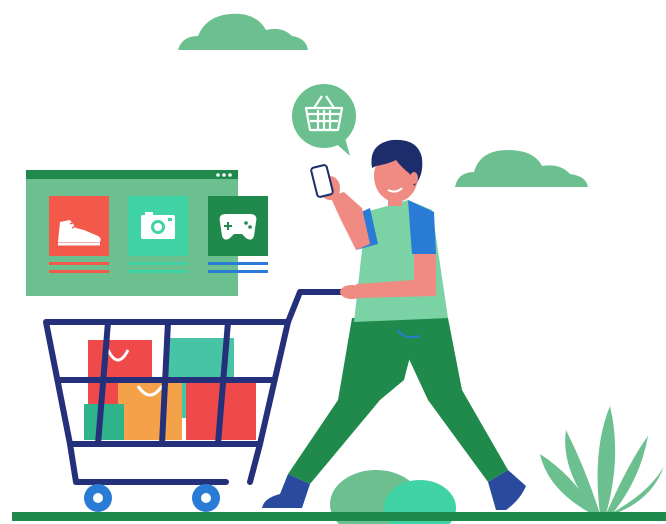  What do you see at coordinates (98, 498) in the screenshot?
I see `cart-wheel-left` at bounding box center [98, 498].